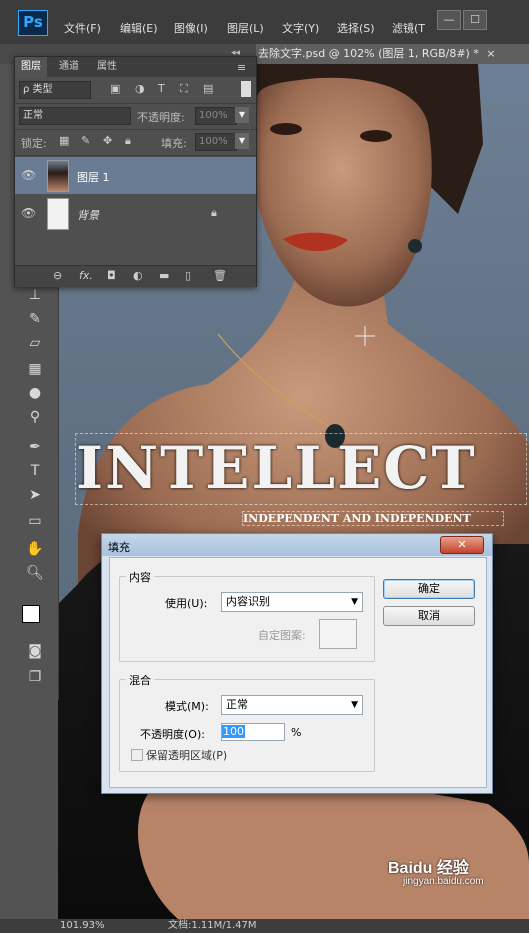 This screenshot has height=933, width=529. What do you see at coordinates (242, 141) in the screenshot?
I see `fill-dropdown: ▼` at bounding box center [242, 141].